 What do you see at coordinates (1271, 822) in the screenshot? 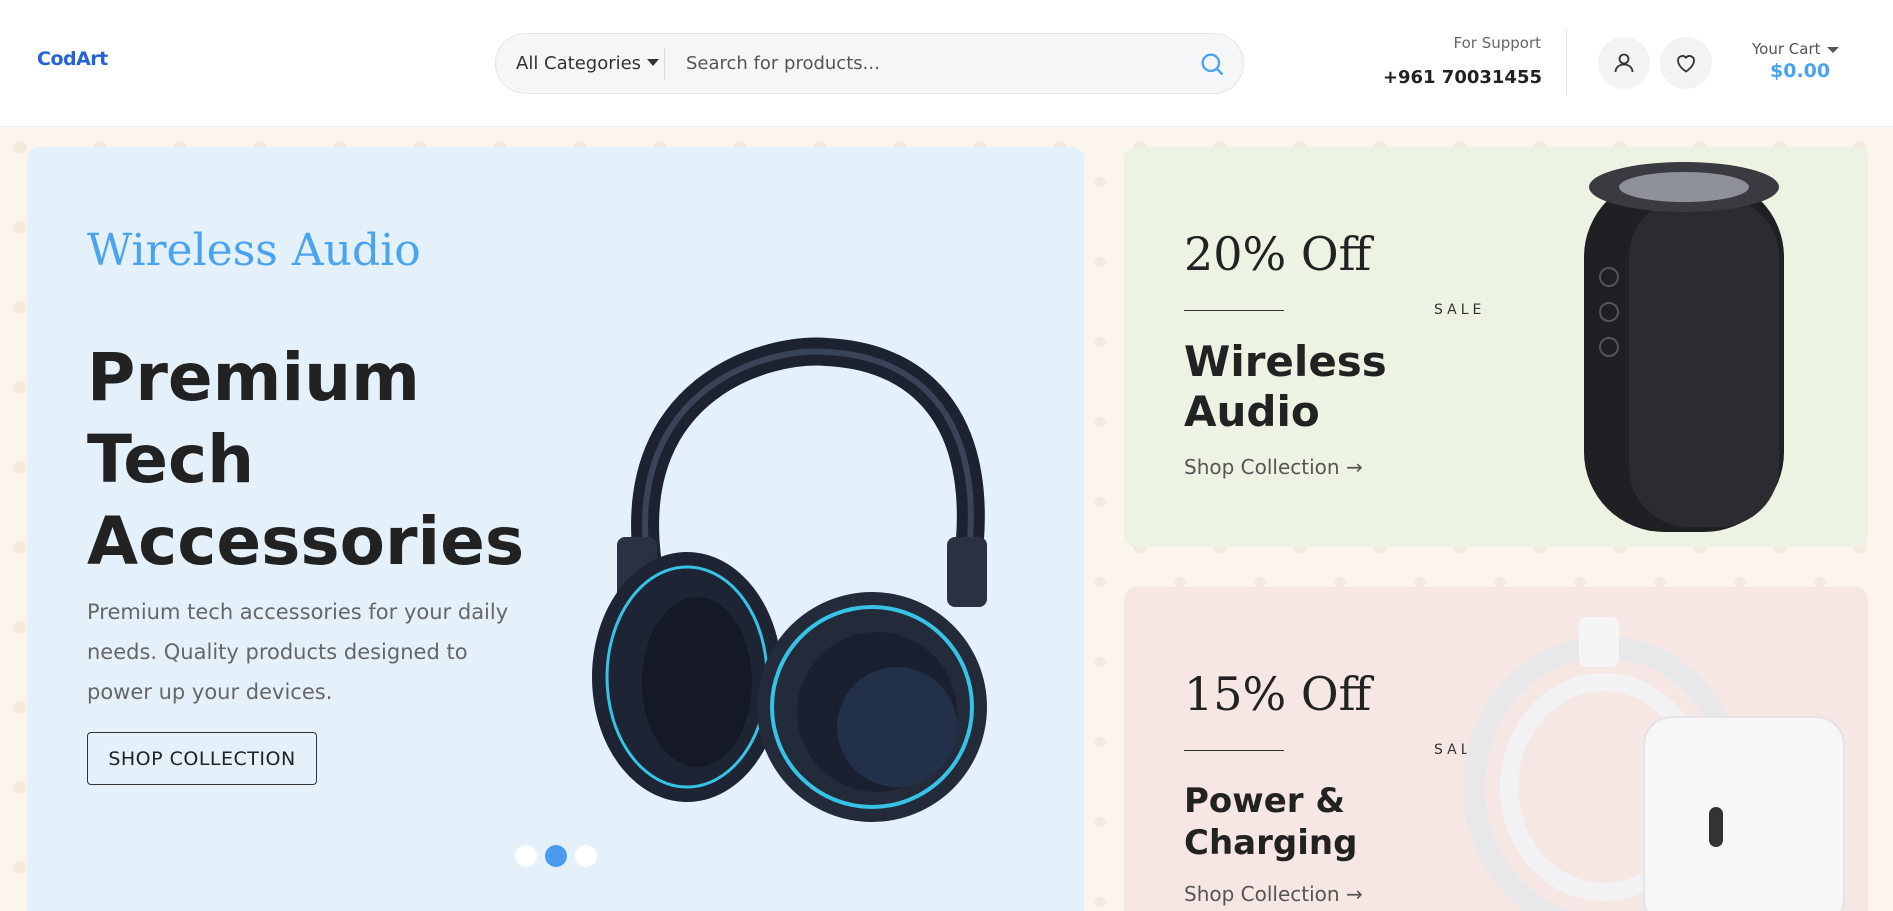
I see `promo-title: Power & Charging` at bounding box center [1271, 822].